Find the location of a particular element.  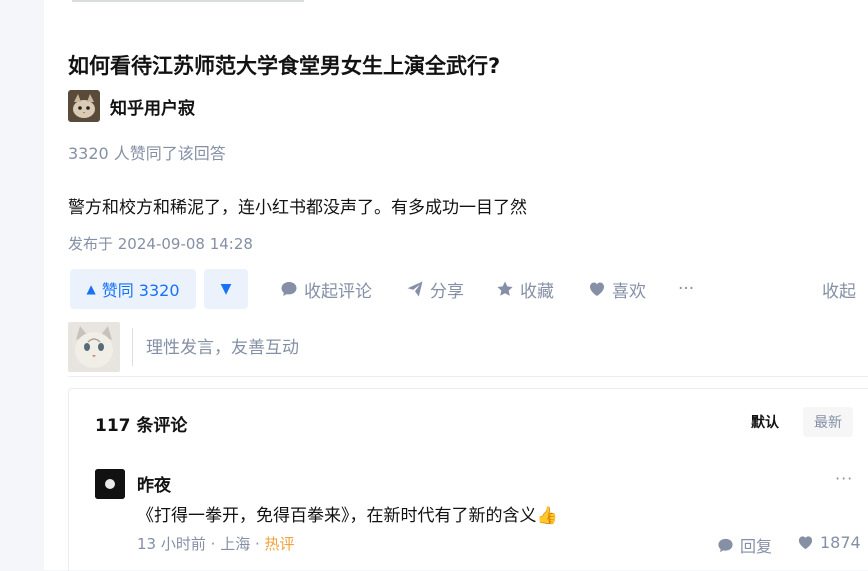

vote-up-button: ▲ 赞同 3320 is located at coordinates (133, 289).